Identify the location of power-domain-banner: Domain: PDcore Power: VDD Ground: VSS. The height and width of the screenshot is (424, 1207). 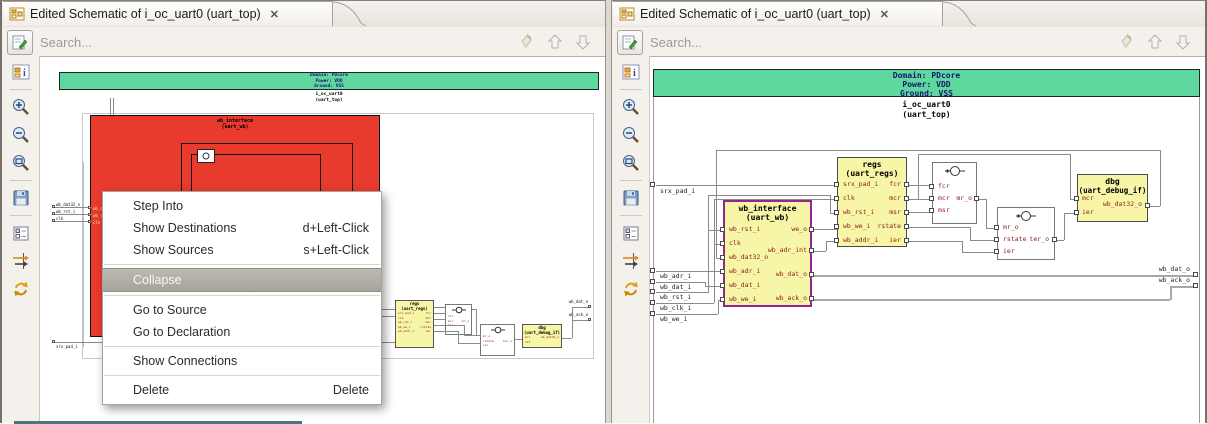
(329, 81).